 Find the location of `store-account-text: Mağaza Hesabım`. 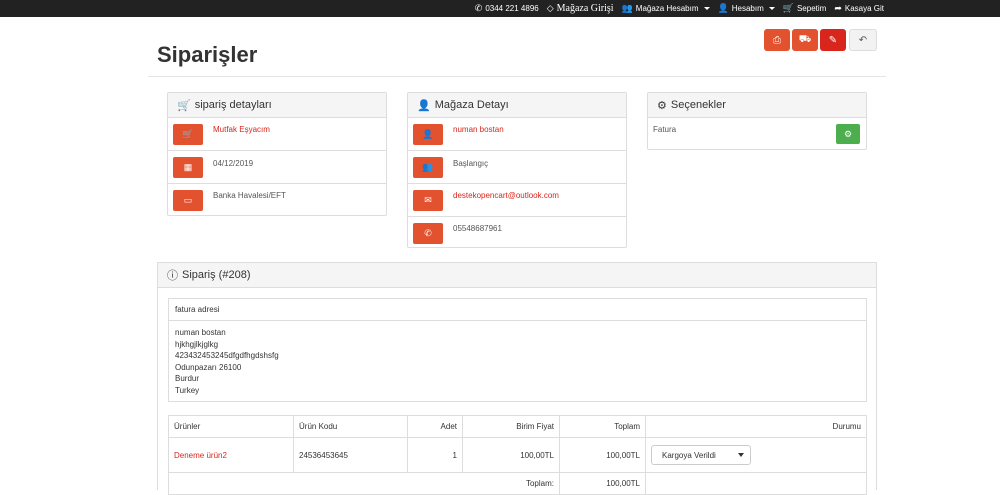

store-account-text: Mağaza Hesabım is located at coordinates (667, 8).